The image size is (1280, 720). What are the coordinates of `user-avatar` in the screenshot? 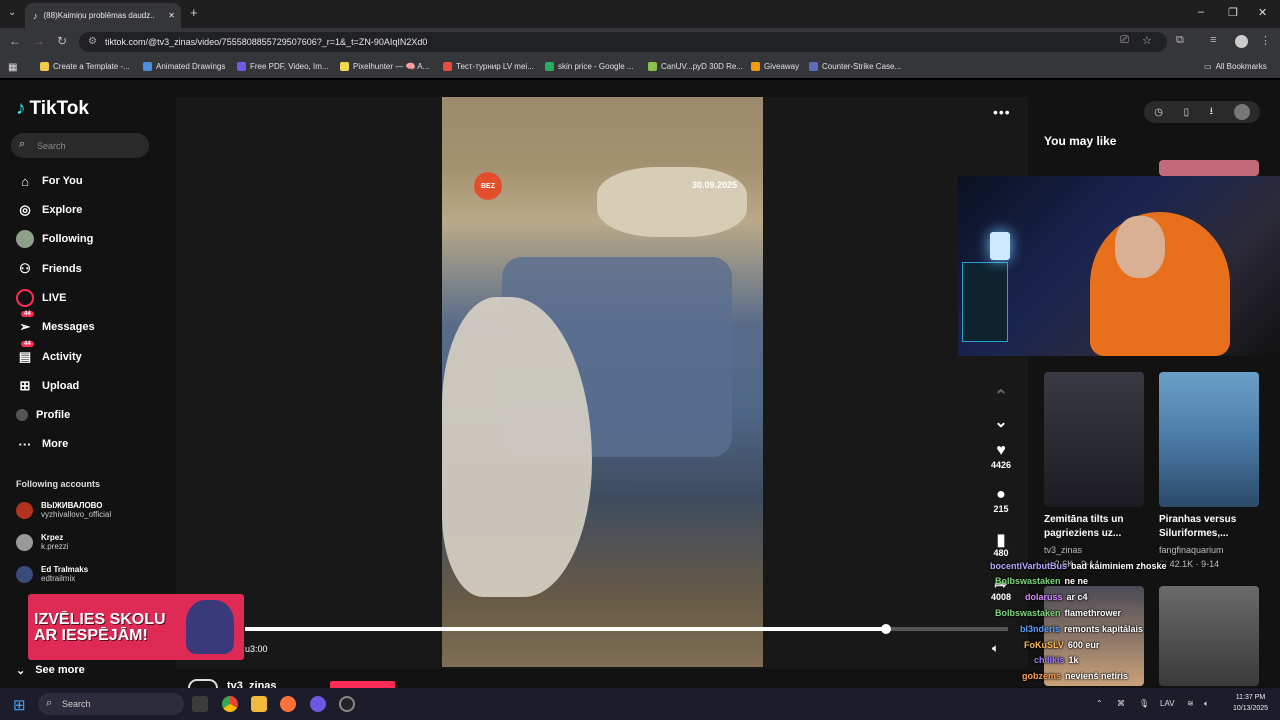 It's located at (1241, 112).